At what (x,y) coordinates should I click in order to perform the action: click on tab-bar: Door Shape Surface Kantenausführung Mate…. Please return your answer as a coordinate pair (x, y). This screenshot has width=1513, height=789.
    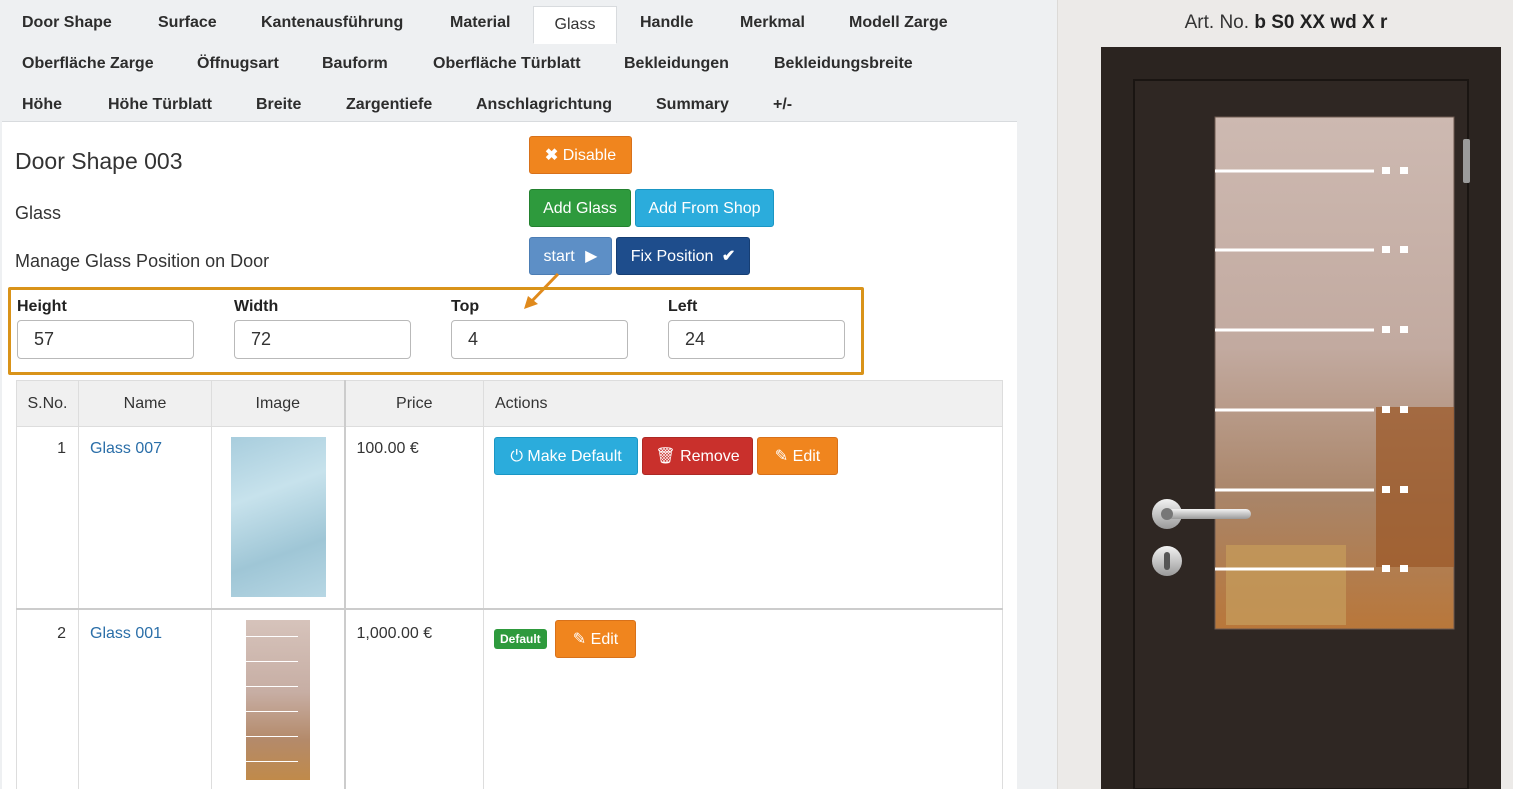
    Looking at the image, I should click on (508, 61).